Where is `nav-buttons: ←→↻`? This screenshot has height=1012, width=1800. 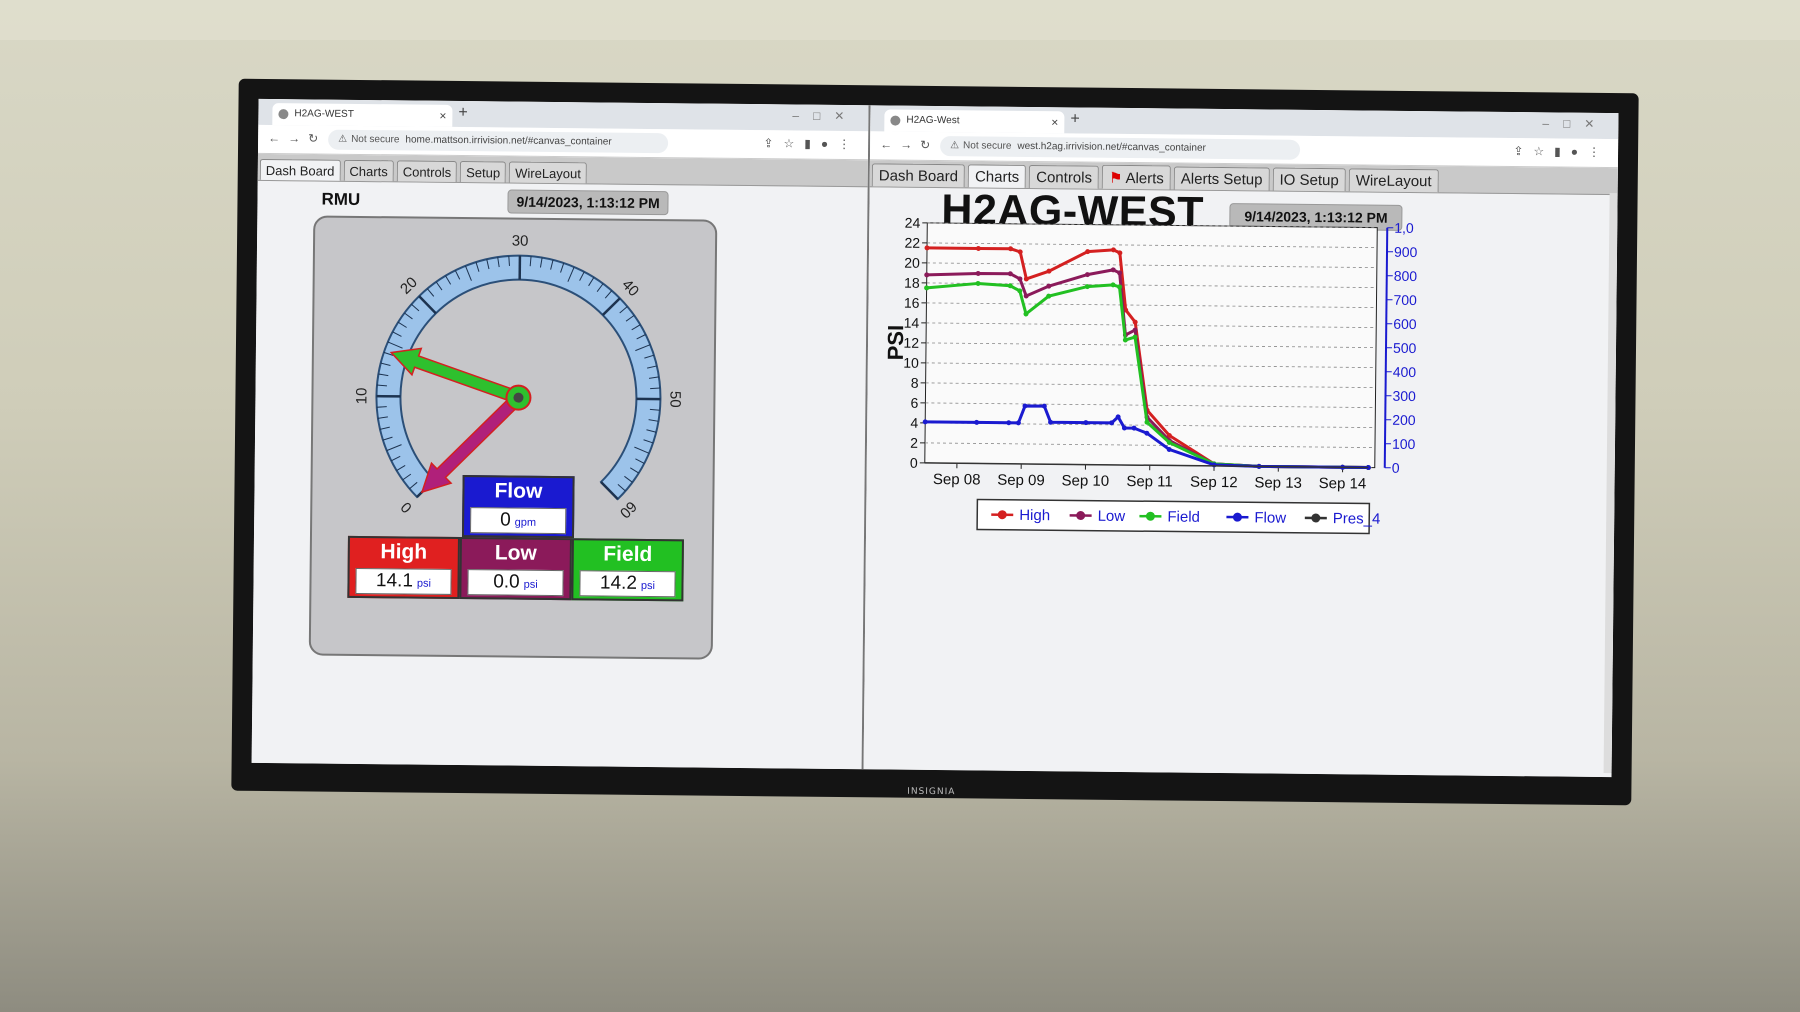
nav-buttons: ←→↻ is located at coordinates (297, 138).